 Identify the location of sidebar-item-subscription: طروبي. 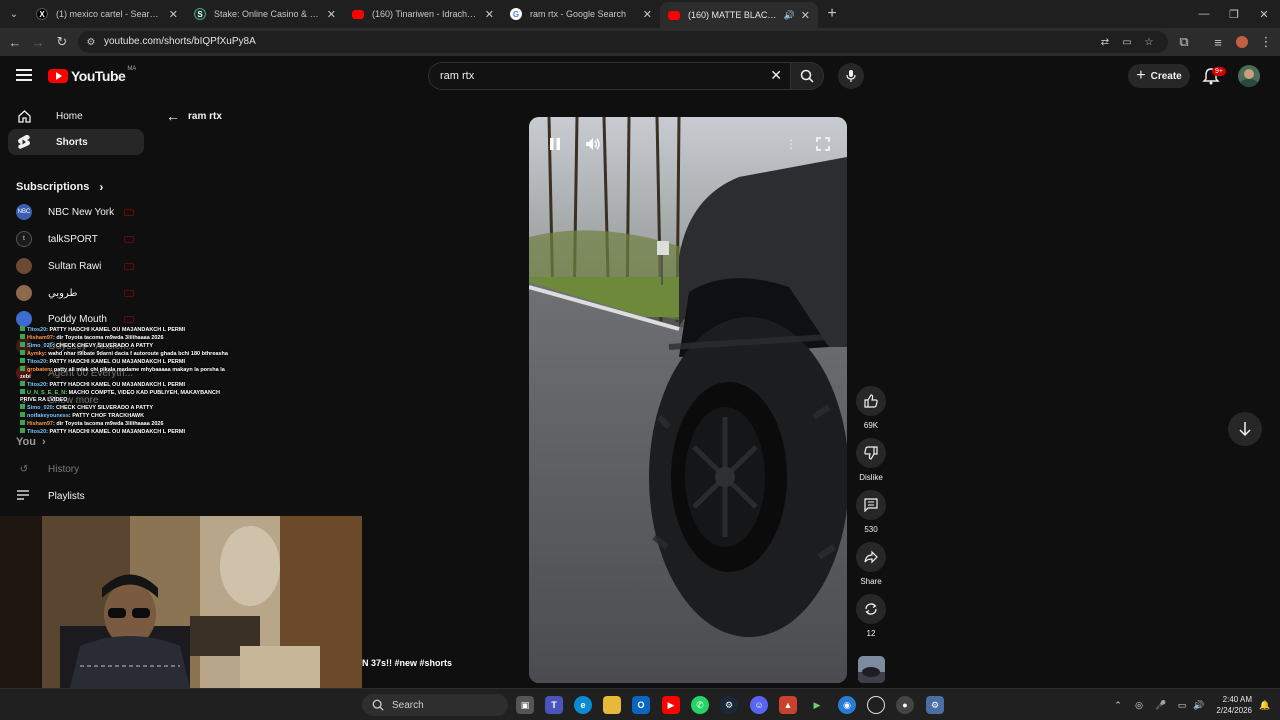
(78, 293).